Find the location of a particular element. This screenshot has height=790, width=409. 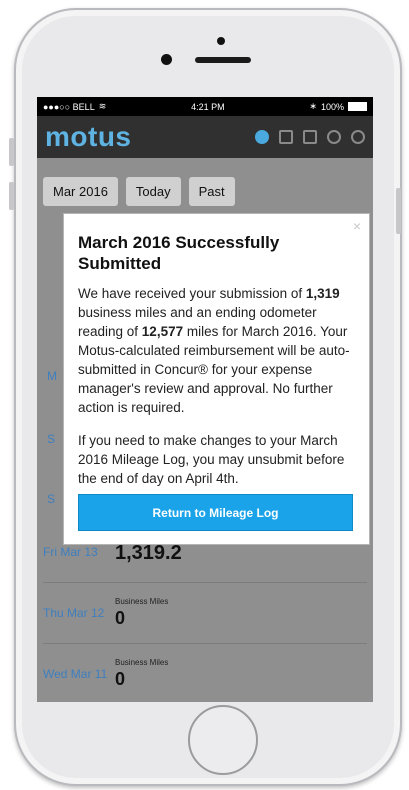

earpiece-speaker is located at coordinates (223, 60).